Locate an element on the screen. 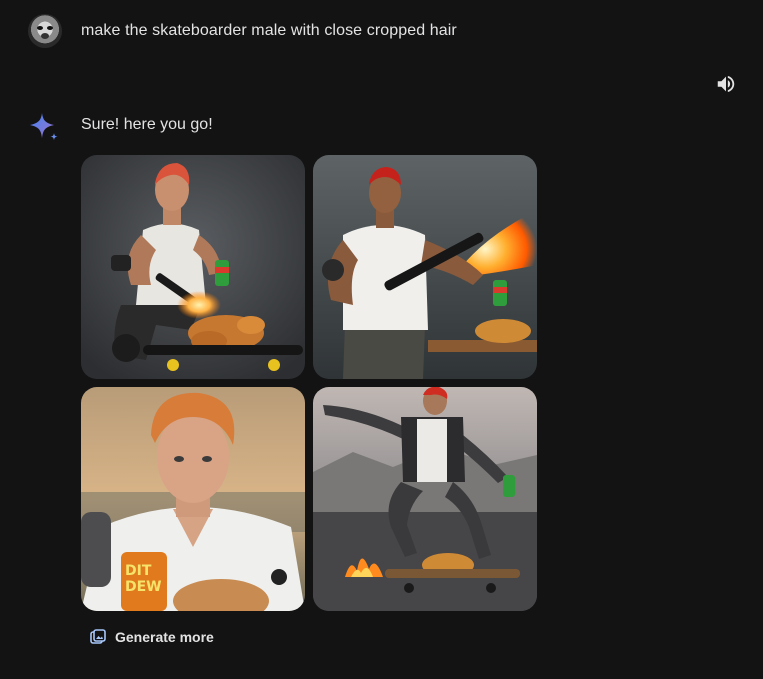 This screenshot has height=679, width=763. can-label-1: DIT is located at coordinates (138, 571).